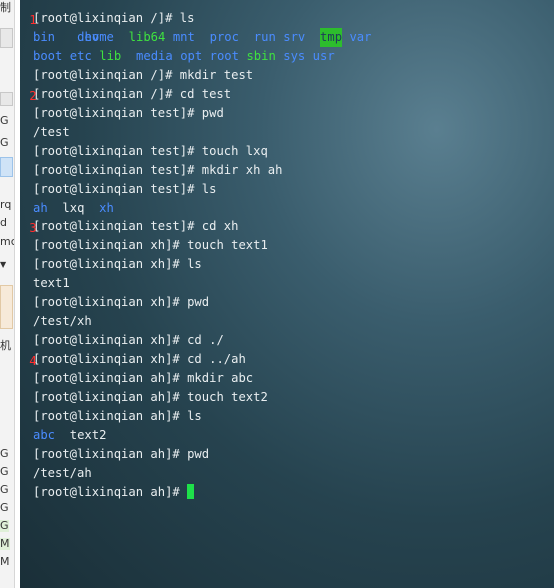 Image resolution: width=554 pixels, height=588 pixels. What do you see at coordinates (224, 36) in the screenshot?
I see `ls-entry-dir: proc` at bounding box center [224, 36].